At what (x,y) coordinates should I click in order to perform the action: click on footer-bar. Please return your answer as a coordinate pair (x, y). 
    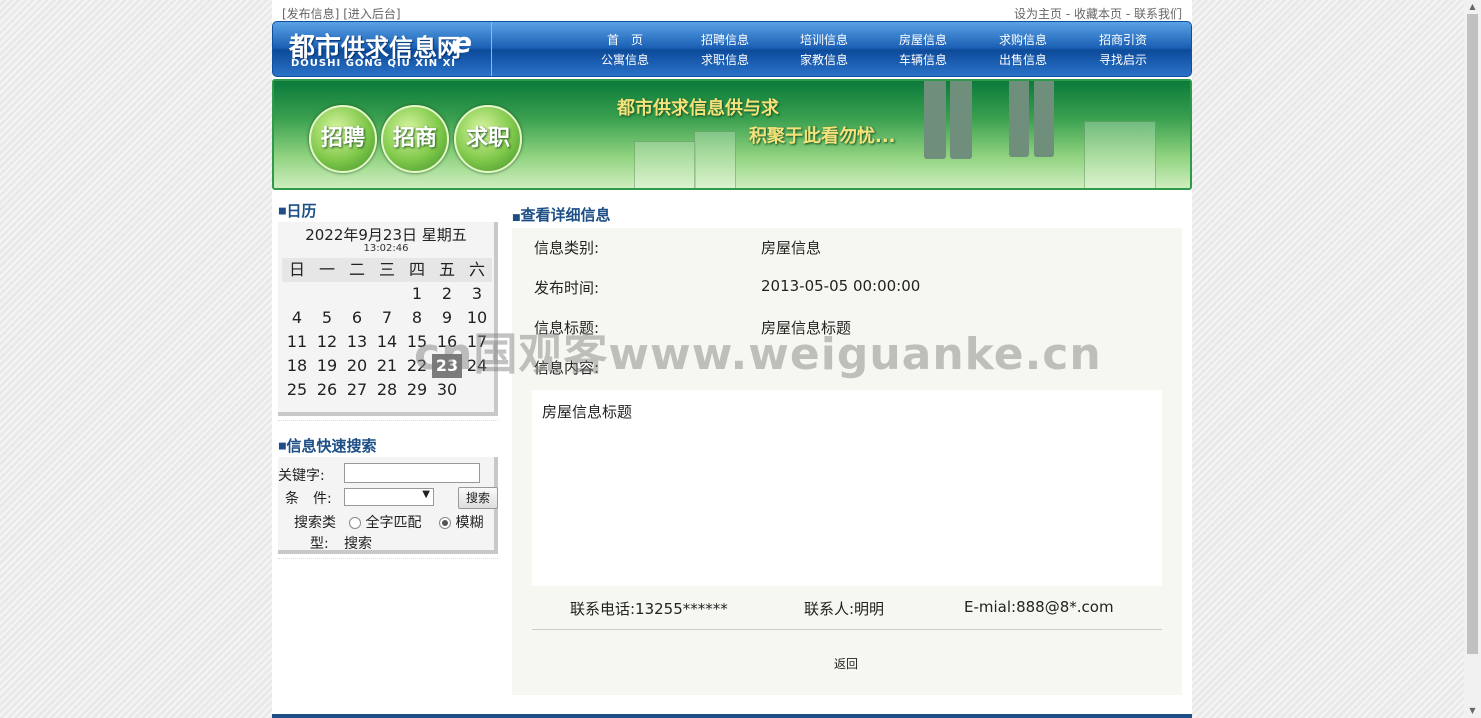
    Looking at the image, I should click on (732, 716).